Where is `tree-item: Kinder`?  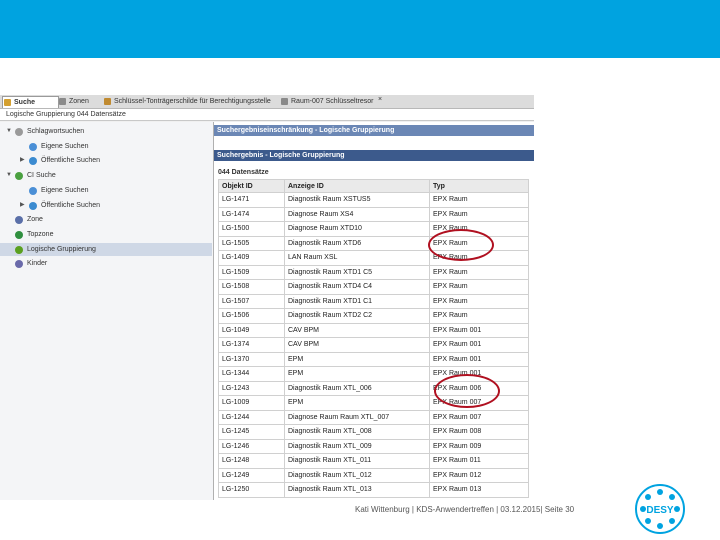
tree-item: Kinder is located at coordinates (106, 263).